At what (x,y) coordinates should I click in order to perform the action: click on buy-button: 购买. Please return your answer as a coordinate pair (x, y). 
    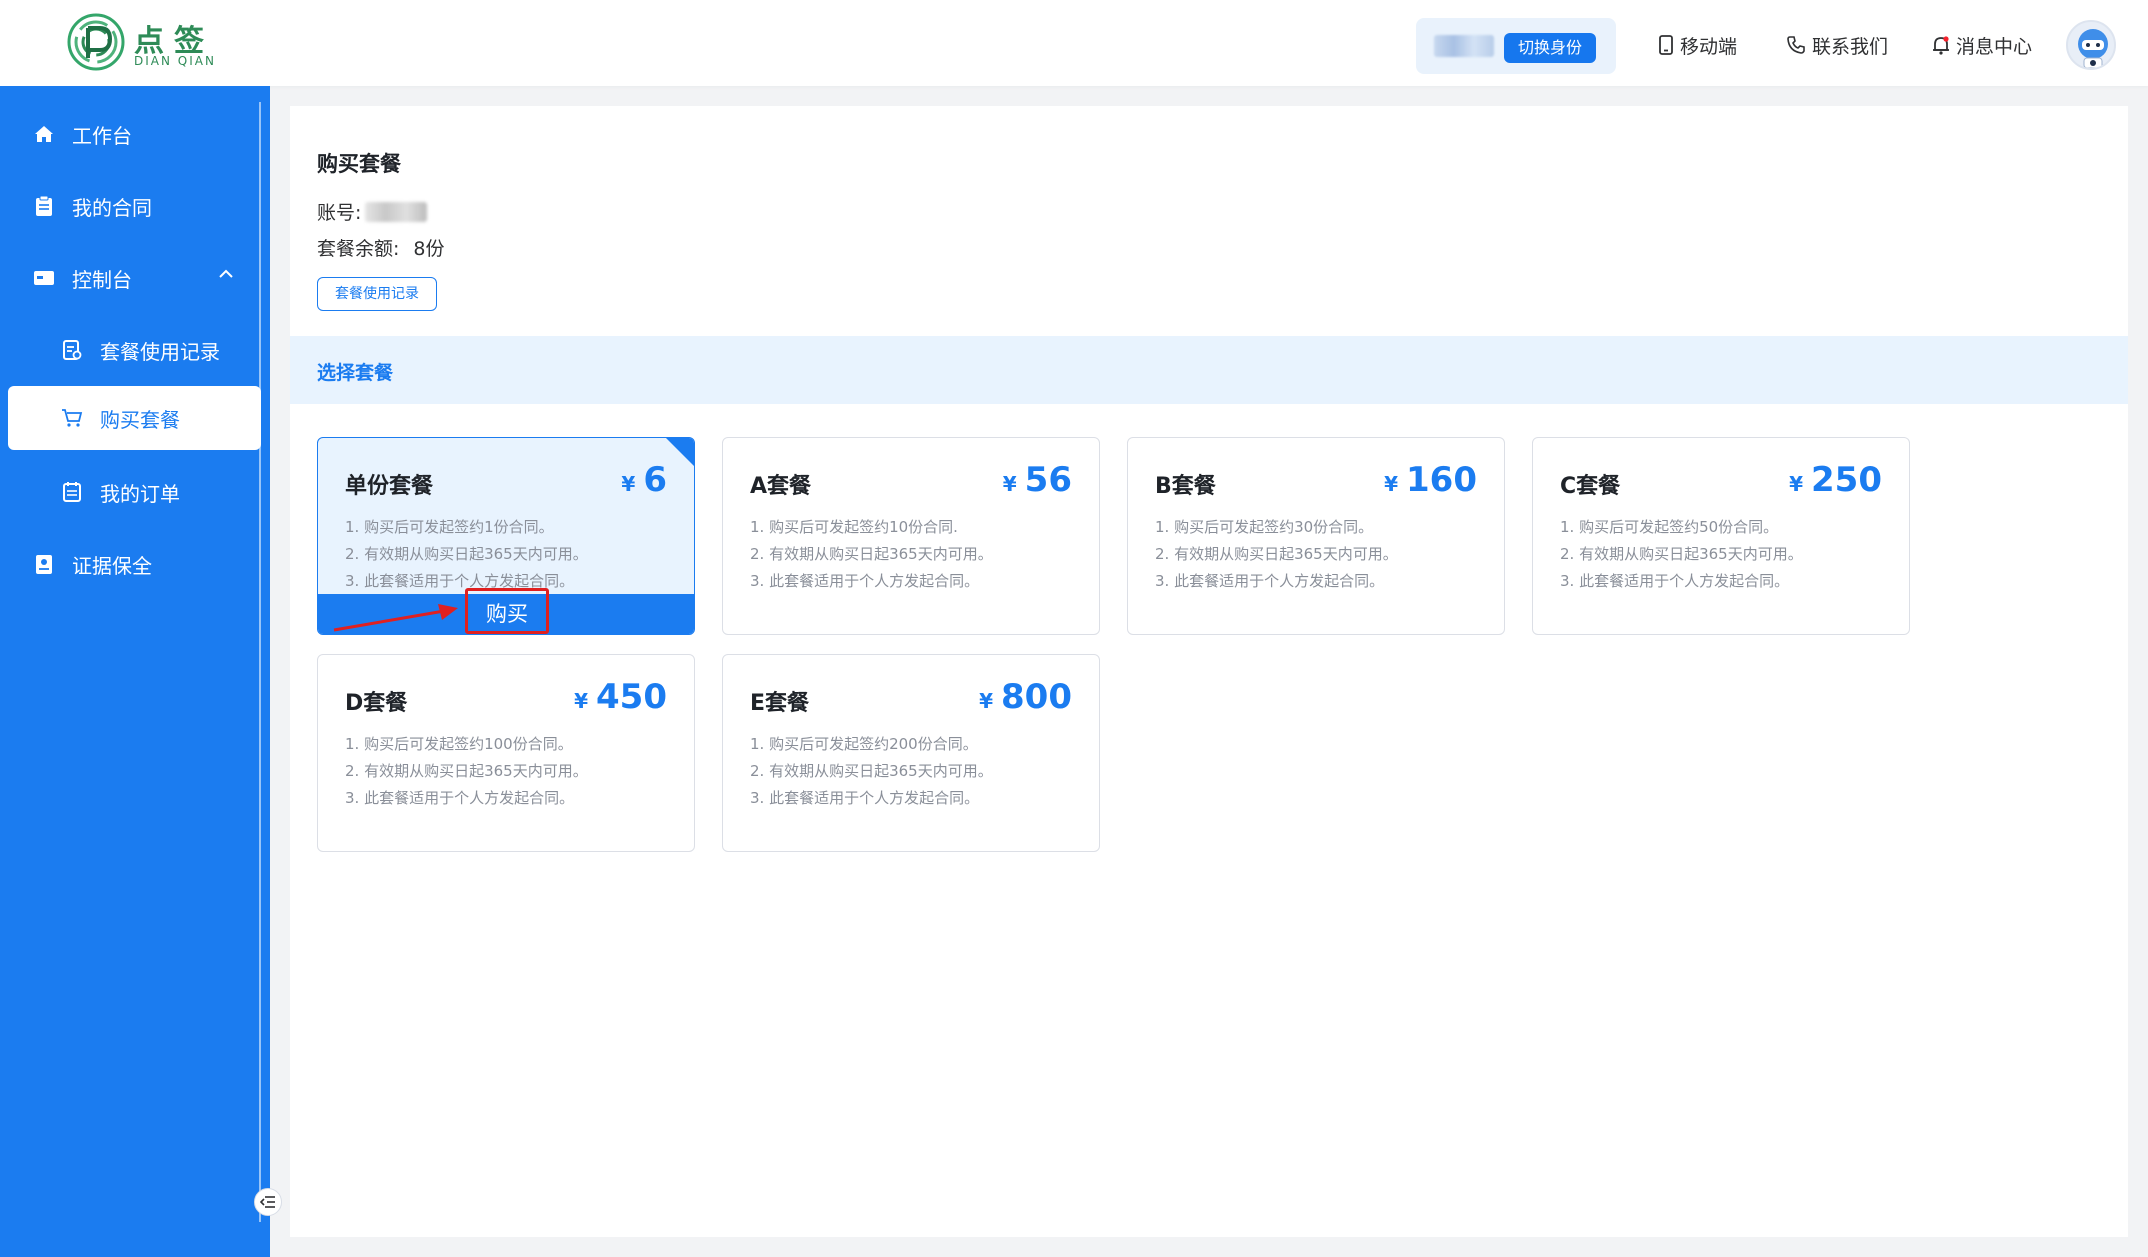
    Looking at the image, I should click on (507, 611).